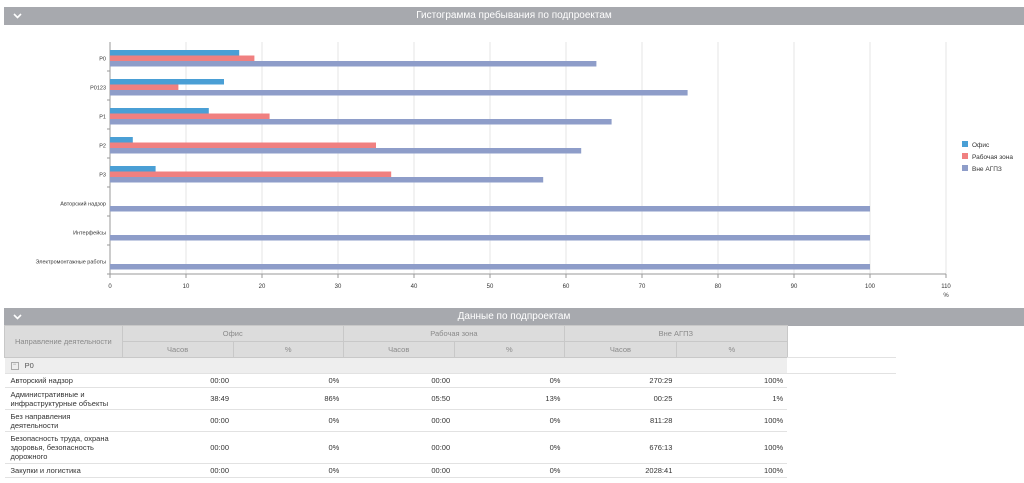 Image resolution: width=1024 pixels, height=483 pixels. I want to click on cell-work-hours: 05:50, so click(399, 398).